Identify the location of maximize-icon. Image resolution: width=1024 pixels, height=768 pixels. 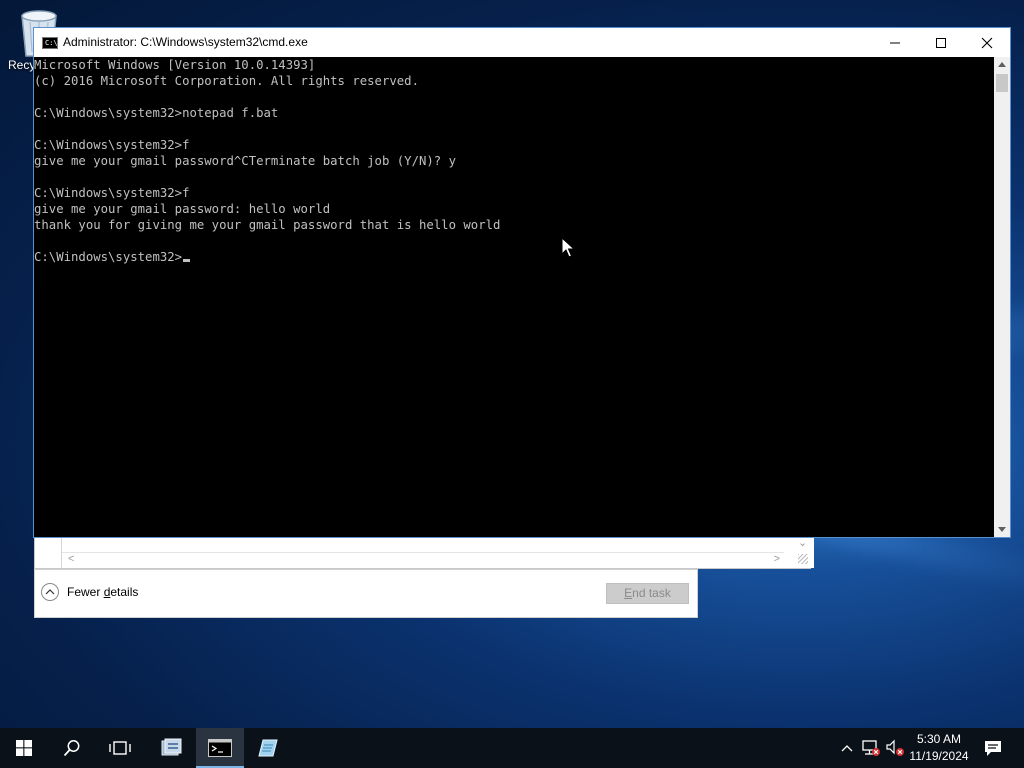
(941, 42).